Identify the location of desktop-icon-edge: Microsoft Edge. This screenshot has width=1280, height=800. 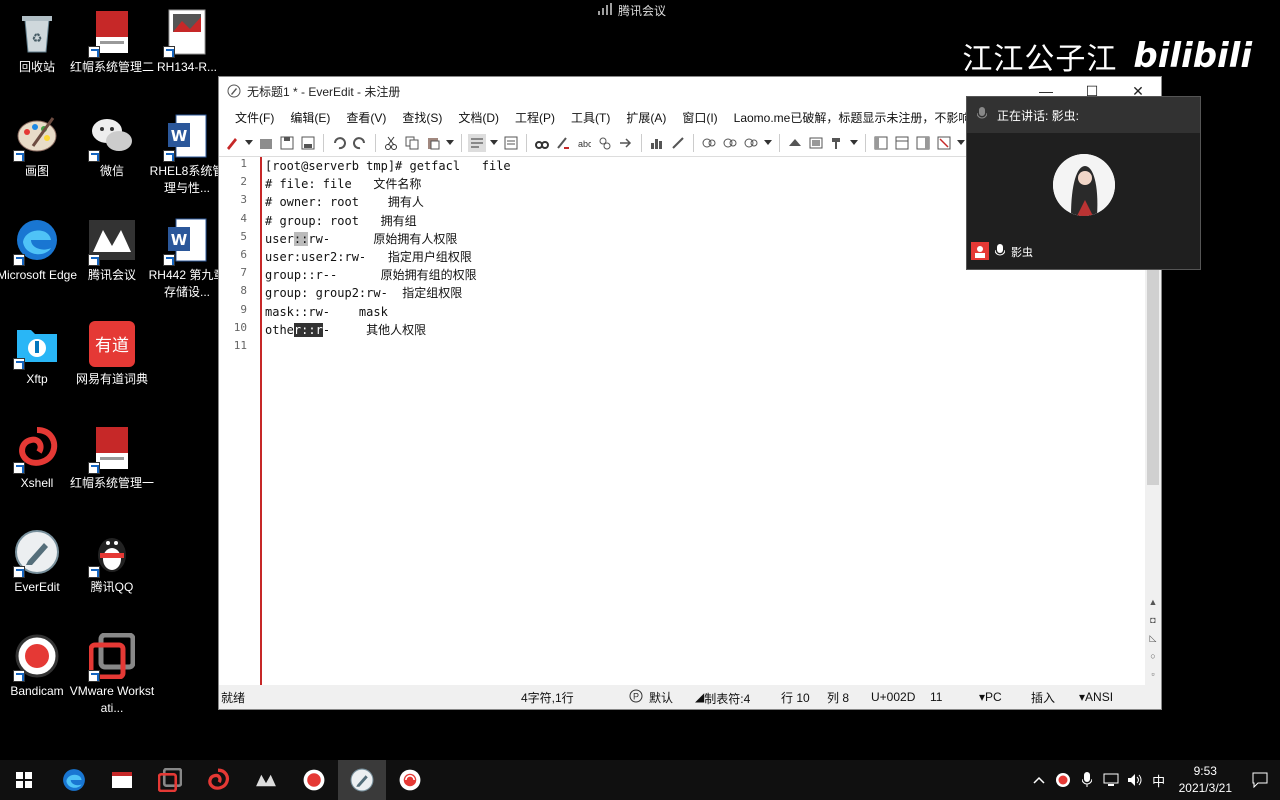
(38, 250).